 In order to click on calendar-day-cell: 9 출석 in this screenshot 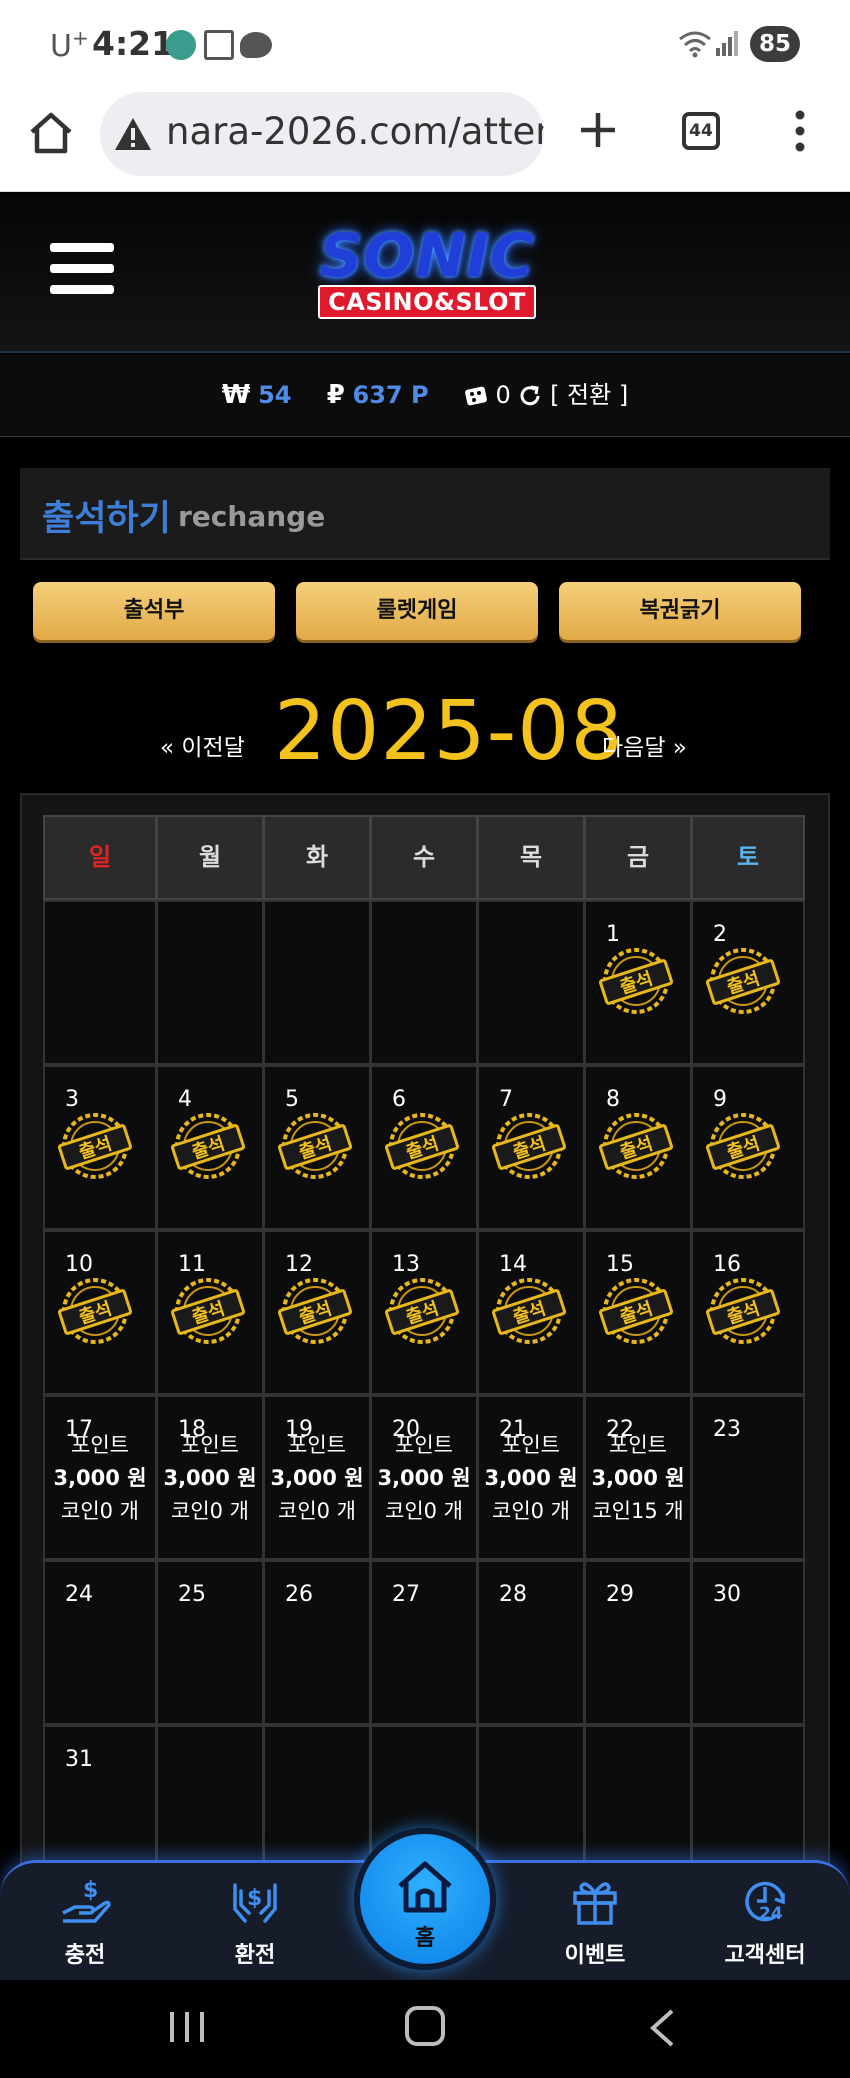, I will do `click(748, 1147)`.